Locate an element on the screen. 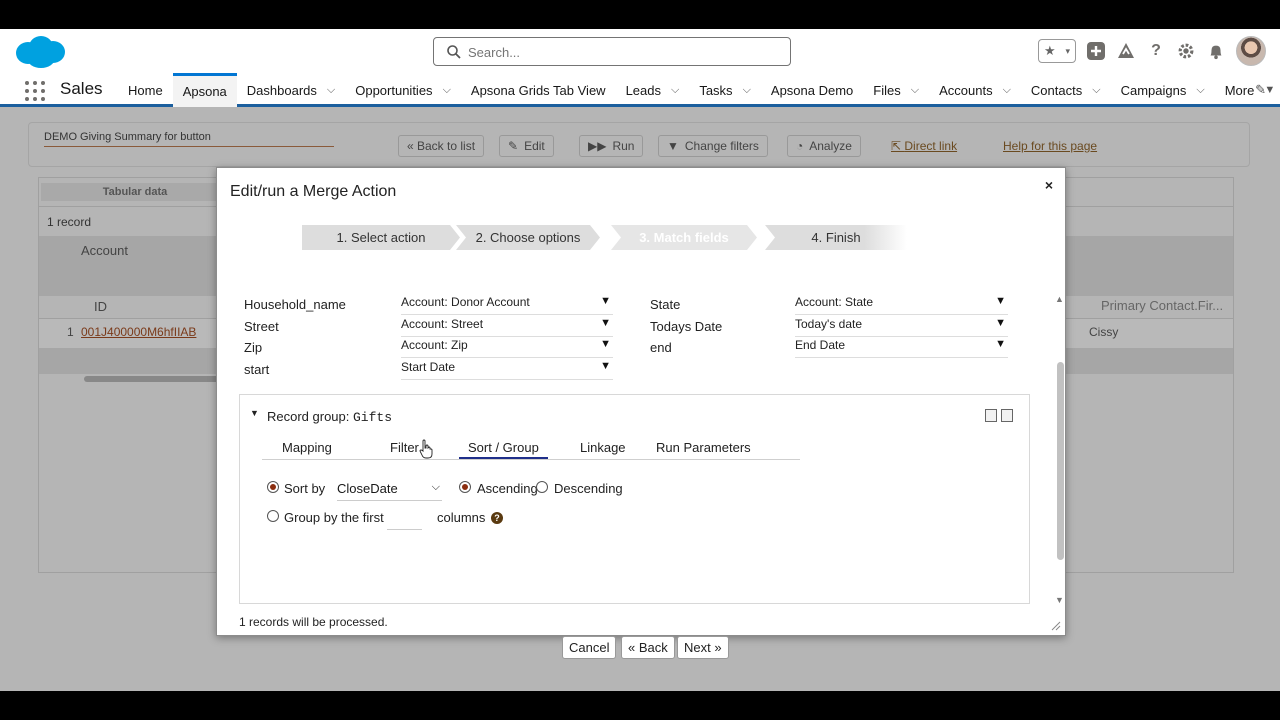  tab-filter: Filter is located at coordinates (404, 447).